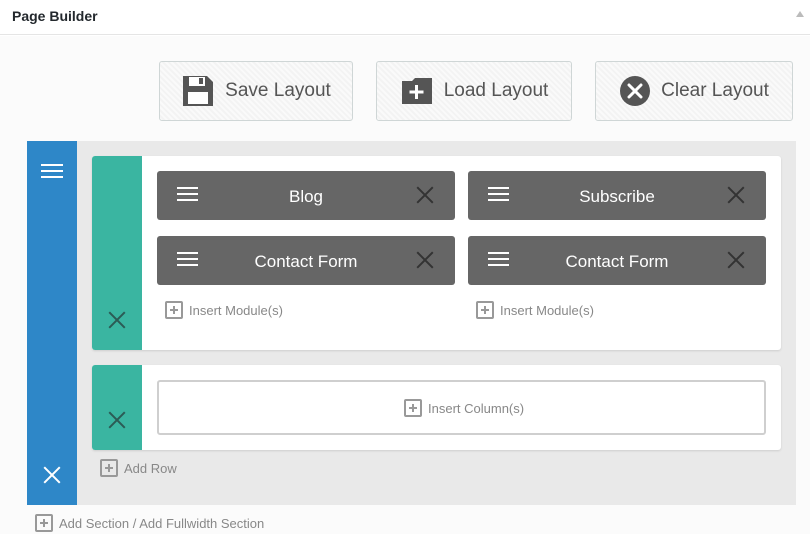 Image resolution: width=810 pixels, height=534 pixels. Describe the element at coordinates (198, 91) in the screenshot. I see `floppy-disk-icon` at that location.